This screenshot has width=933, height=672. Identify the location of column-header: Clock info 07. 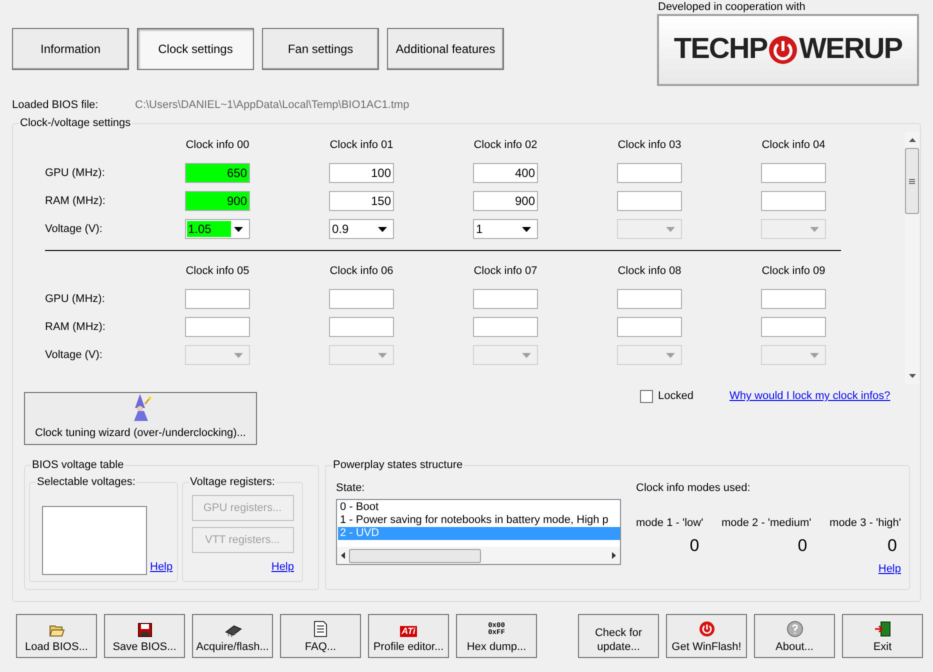
(506, 271).